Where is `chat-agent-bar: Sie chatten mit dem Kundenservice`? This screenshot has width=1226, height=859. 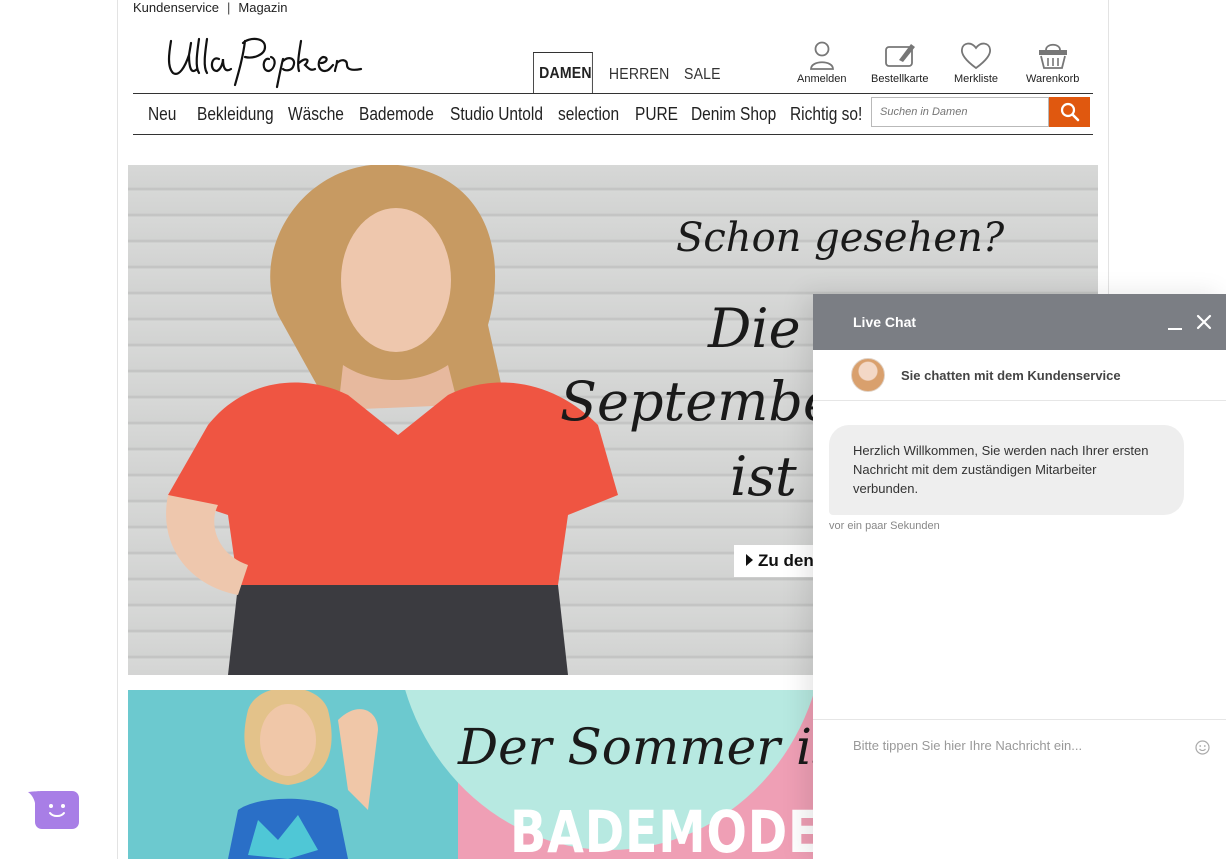 chat-agent-bar: Sie chatten mit dem Kundenservice is located at coordinates (1019, 375).